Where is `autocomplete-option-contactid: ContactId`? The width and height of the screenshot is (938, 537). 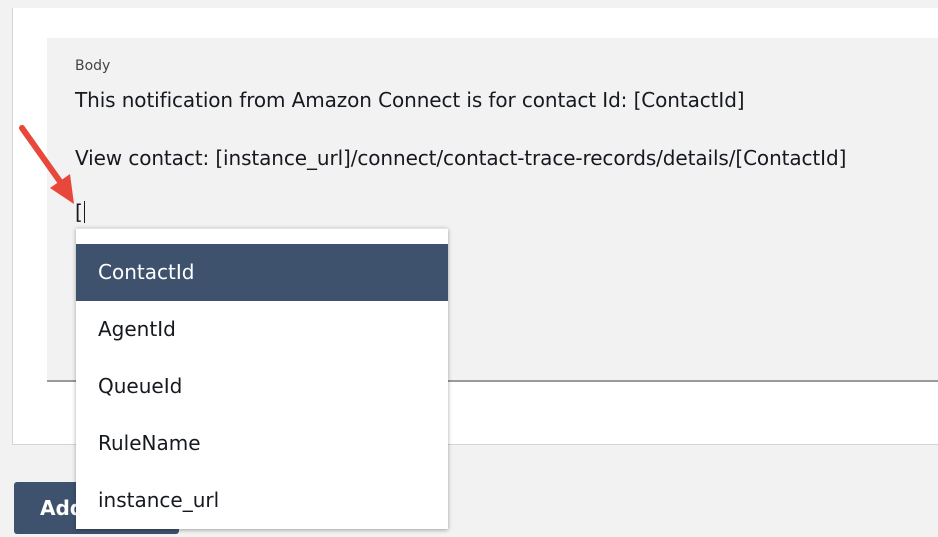 autocomplete-option-contactid: ContactId is located at coordinates (262, 272).